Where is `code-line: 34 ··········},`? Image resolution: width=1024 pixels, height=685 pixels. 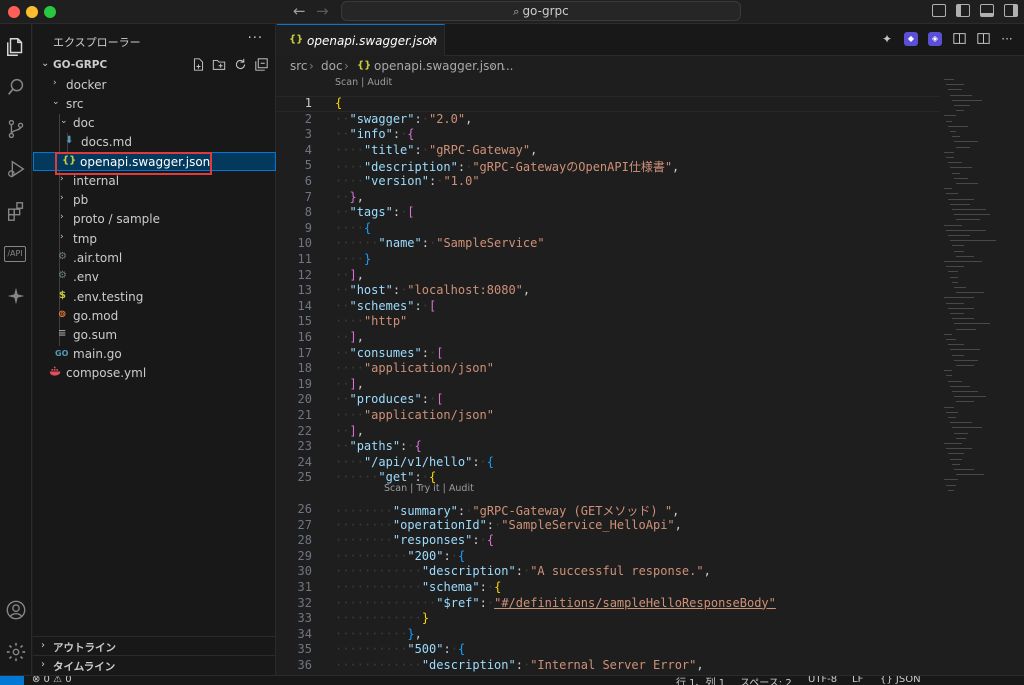 code-line: 34 ··········}, is located at coordinates (608, 635).